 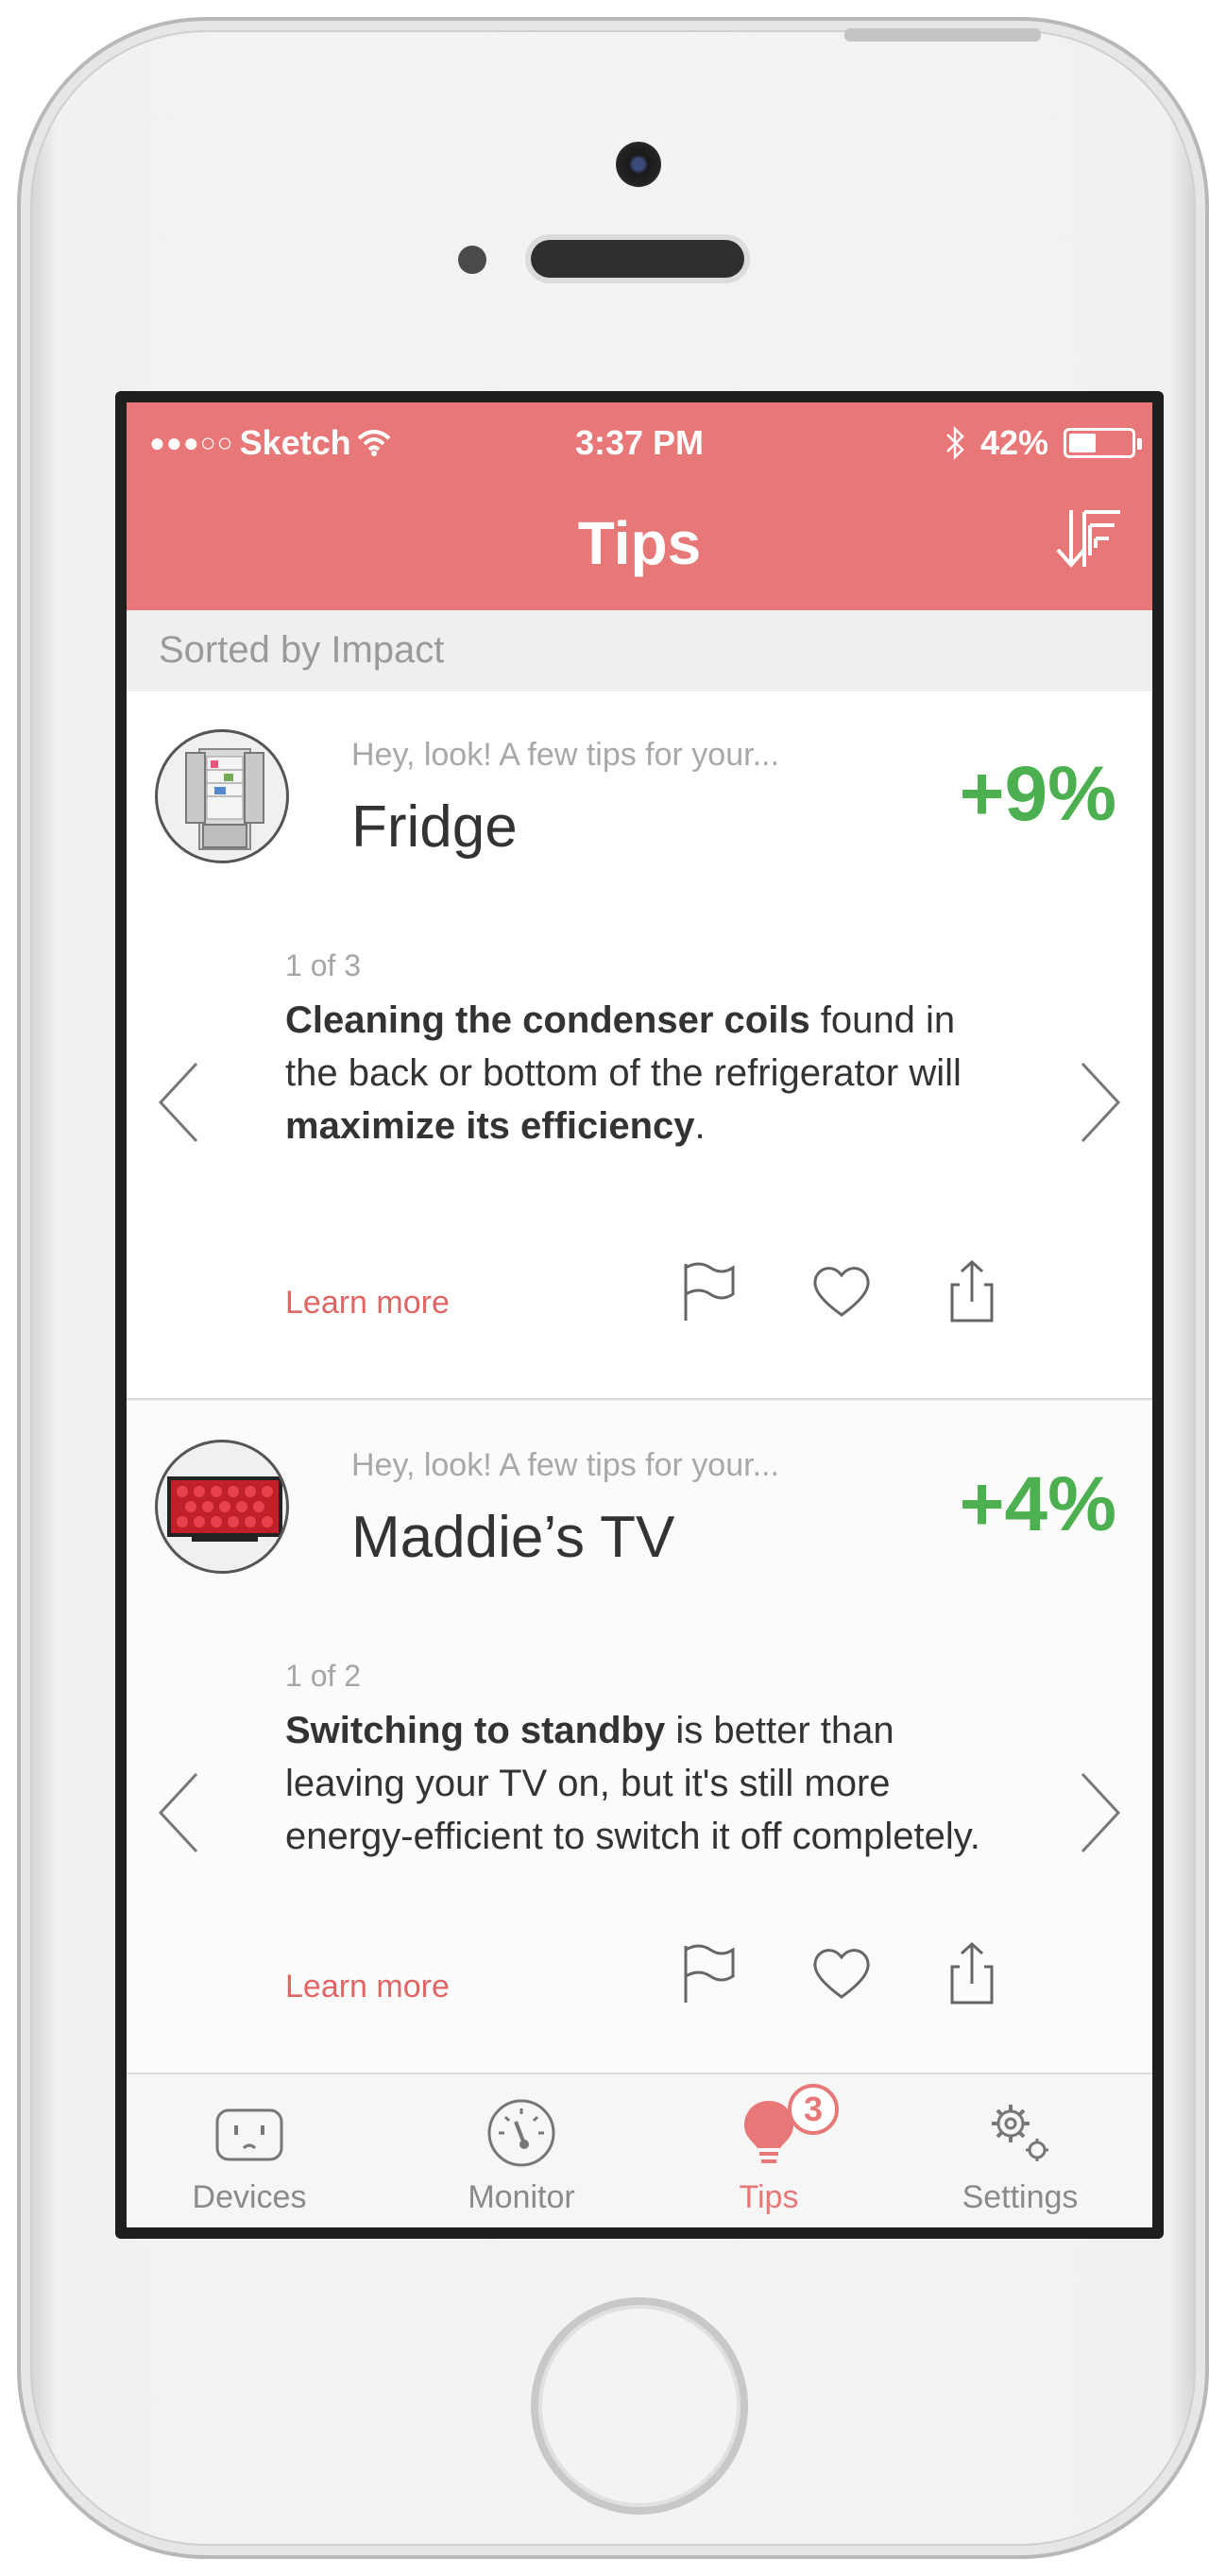 I want to click on sort-icon, so click(x=1088, y=539).